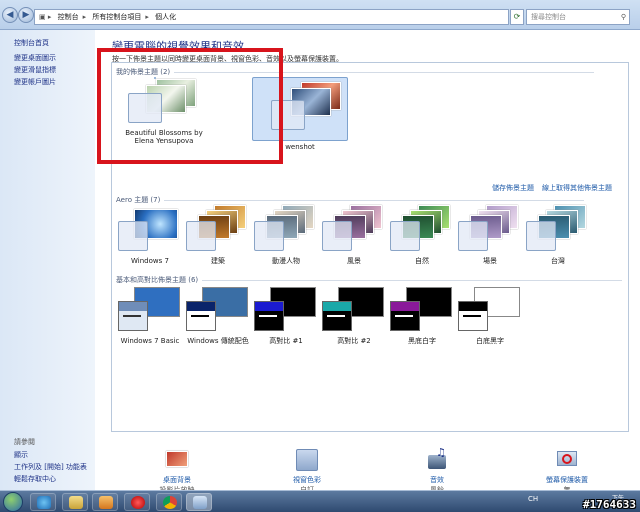 This screenshot has width=640, height=512. Describe the element at coordinates (150, 235) in the screenshot. I see `aero-theme-item: Windows 7` at that location.